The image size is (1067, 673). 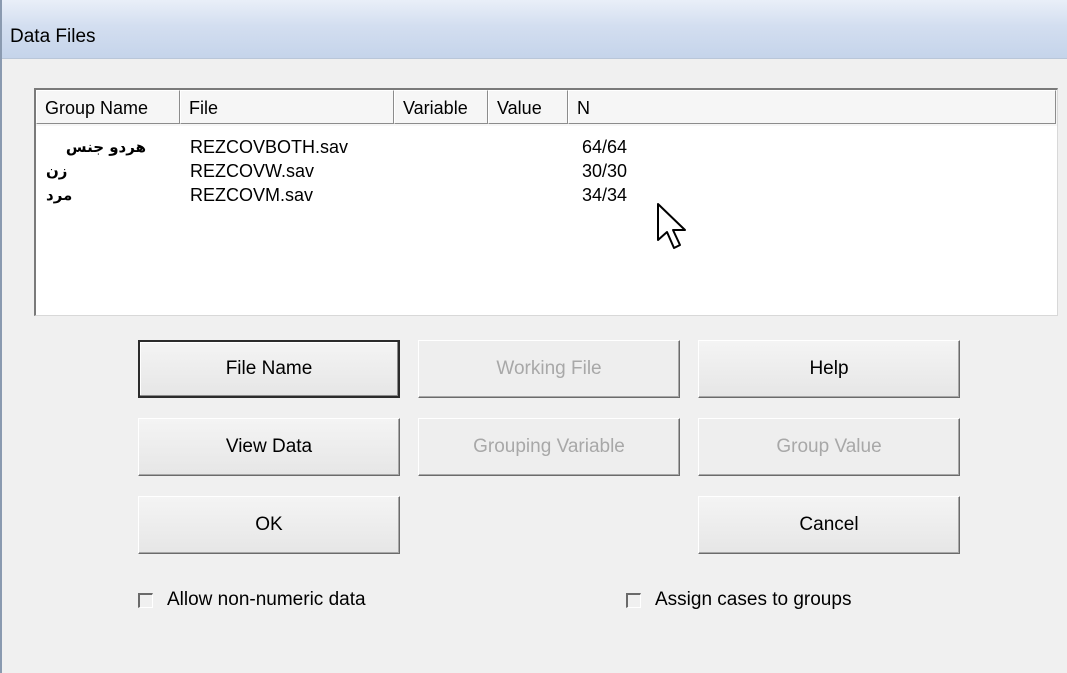 What do you see at coordinates (59, 195) in the screenshot?
I see `row-group-name: مرد` at bounding box center [59, 195].